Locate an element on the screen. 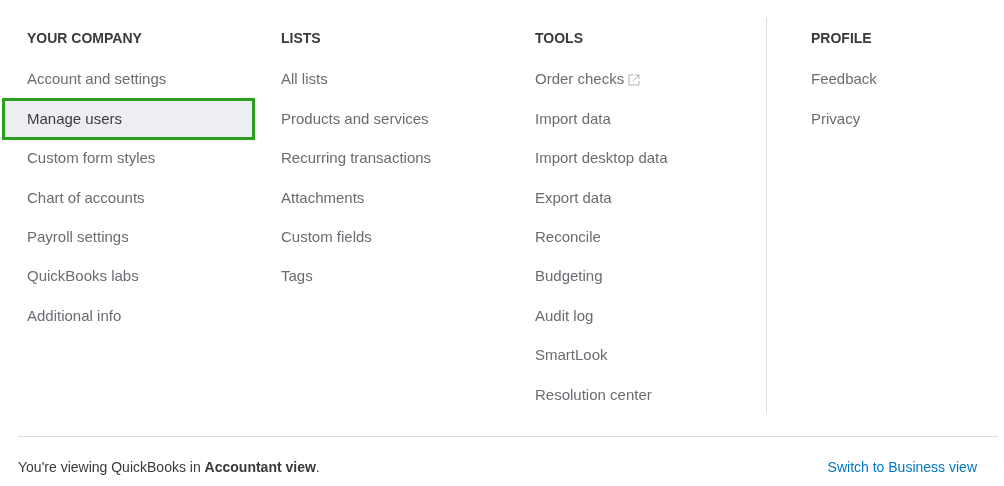 The height and width of the screenshot is (486, 1004). menu-link: Recurring transactions is located at coordinates (356, 158).